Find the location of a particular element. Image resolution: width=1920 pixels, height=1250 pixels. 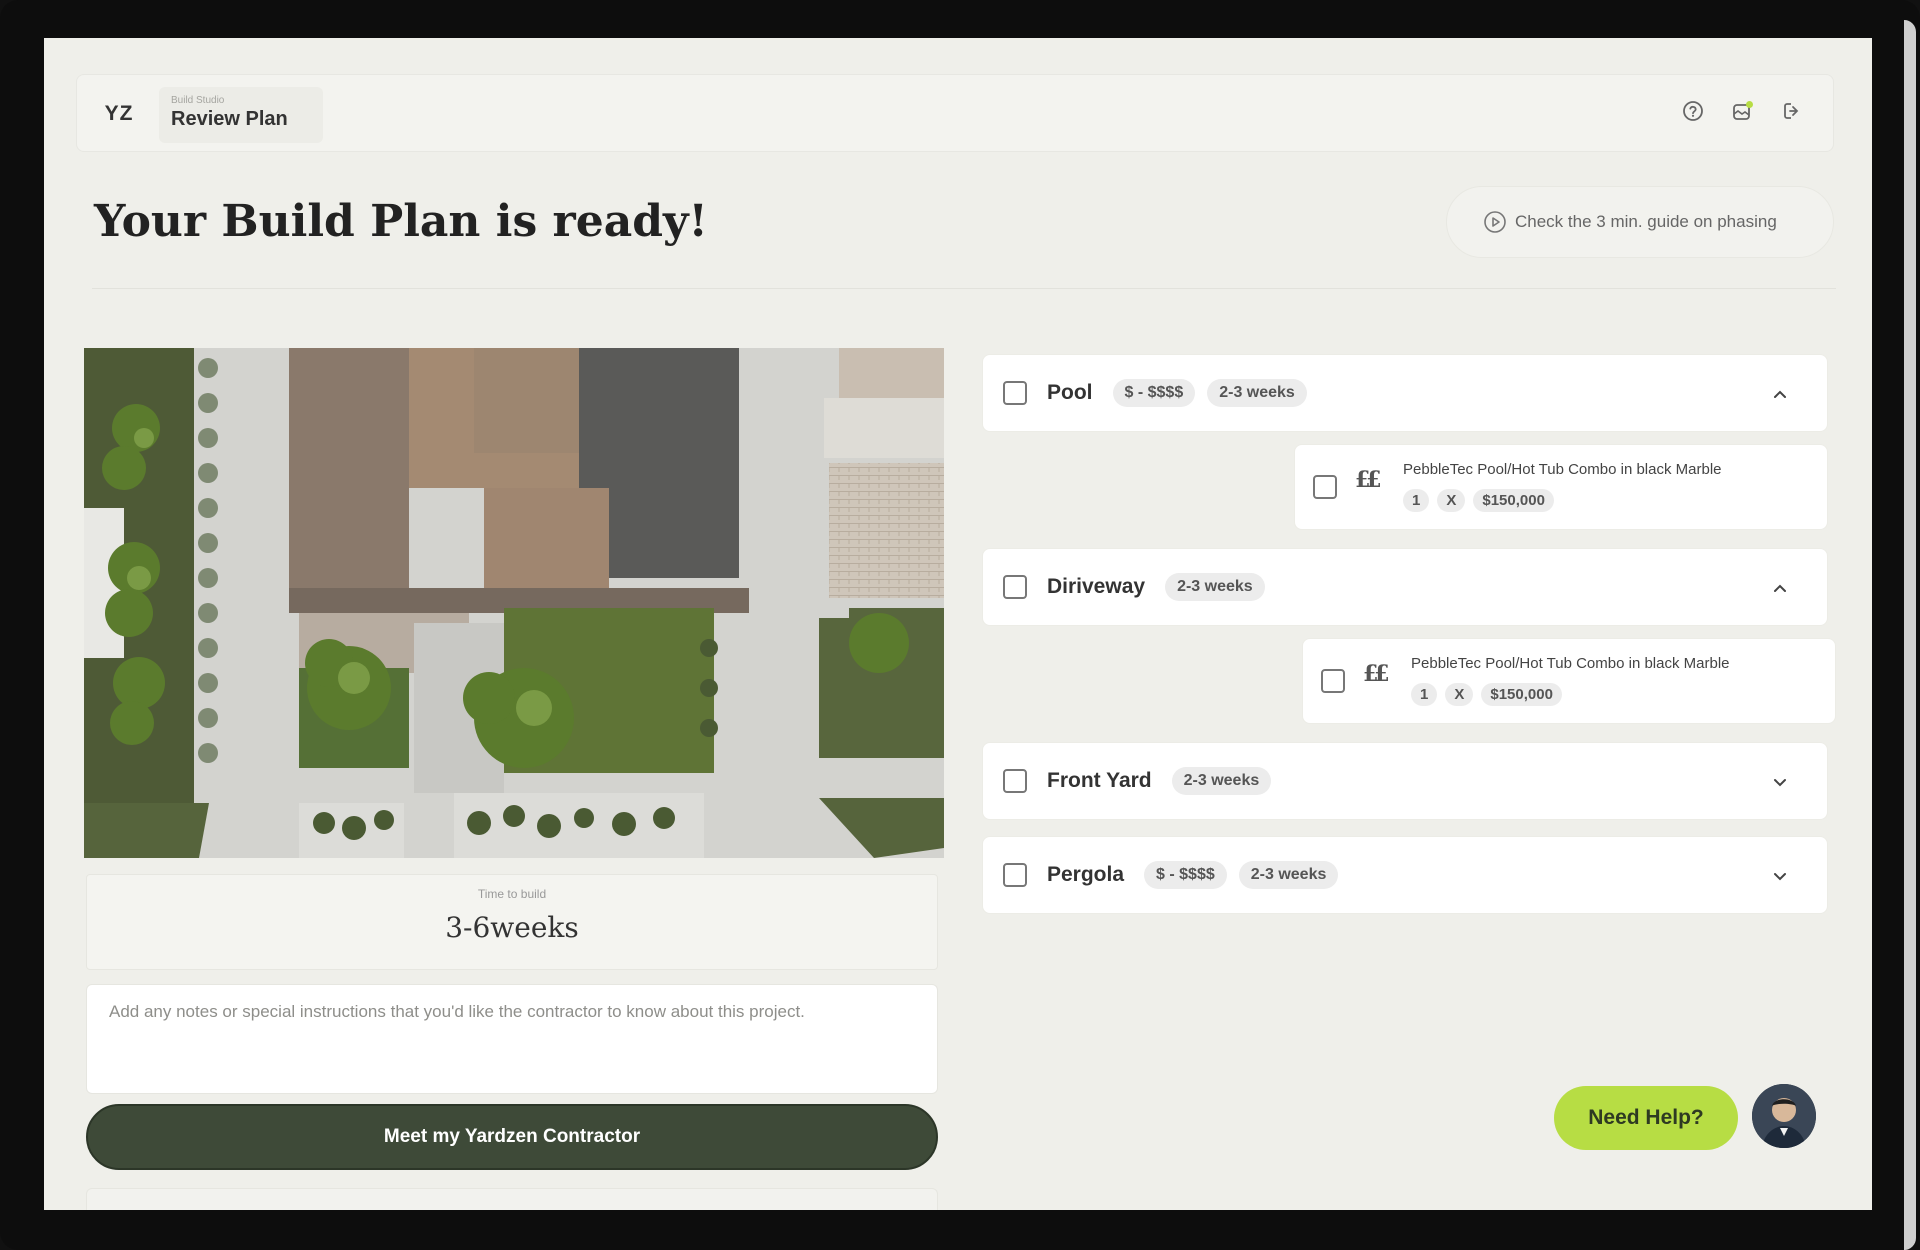

time-to-build-label: Time to build is located at coordinates (512, 894).